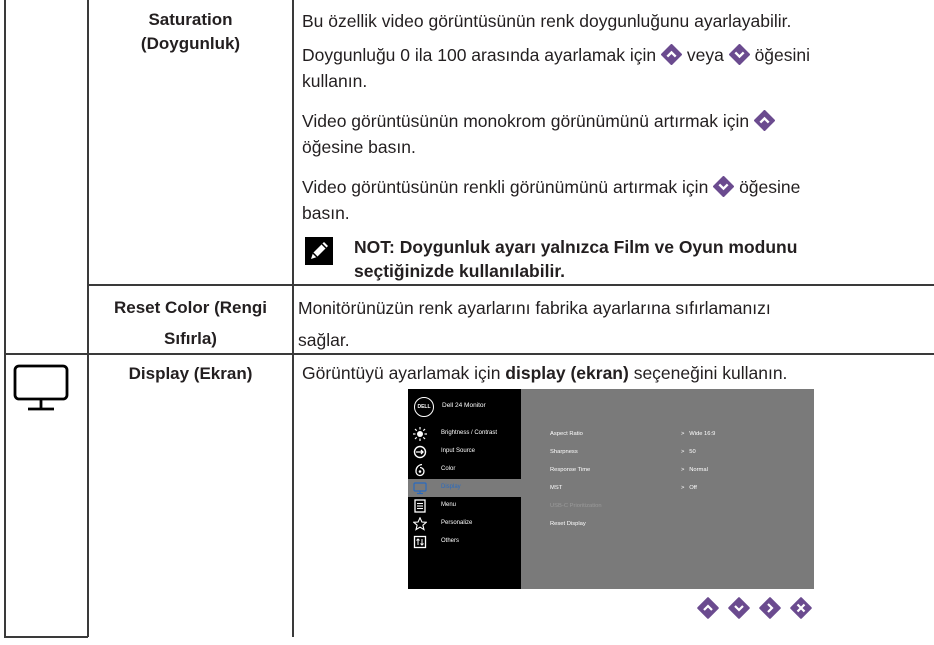  Describe the element at coordinates (570, 470) in the screenshot. I see `osd-setting-label: Response Time` at that location.